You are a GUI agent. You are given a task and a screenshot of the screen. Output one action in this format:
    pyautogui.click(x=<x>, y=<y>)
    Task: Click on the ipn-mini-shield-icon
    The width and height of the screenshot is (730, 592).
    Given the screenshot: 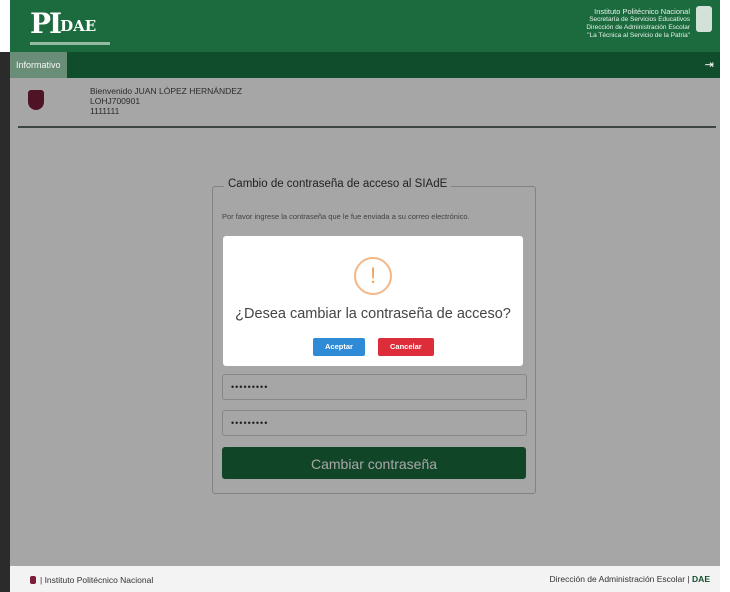 What is the action you would take?
    pyautogui.click(x=33, y=580)
    